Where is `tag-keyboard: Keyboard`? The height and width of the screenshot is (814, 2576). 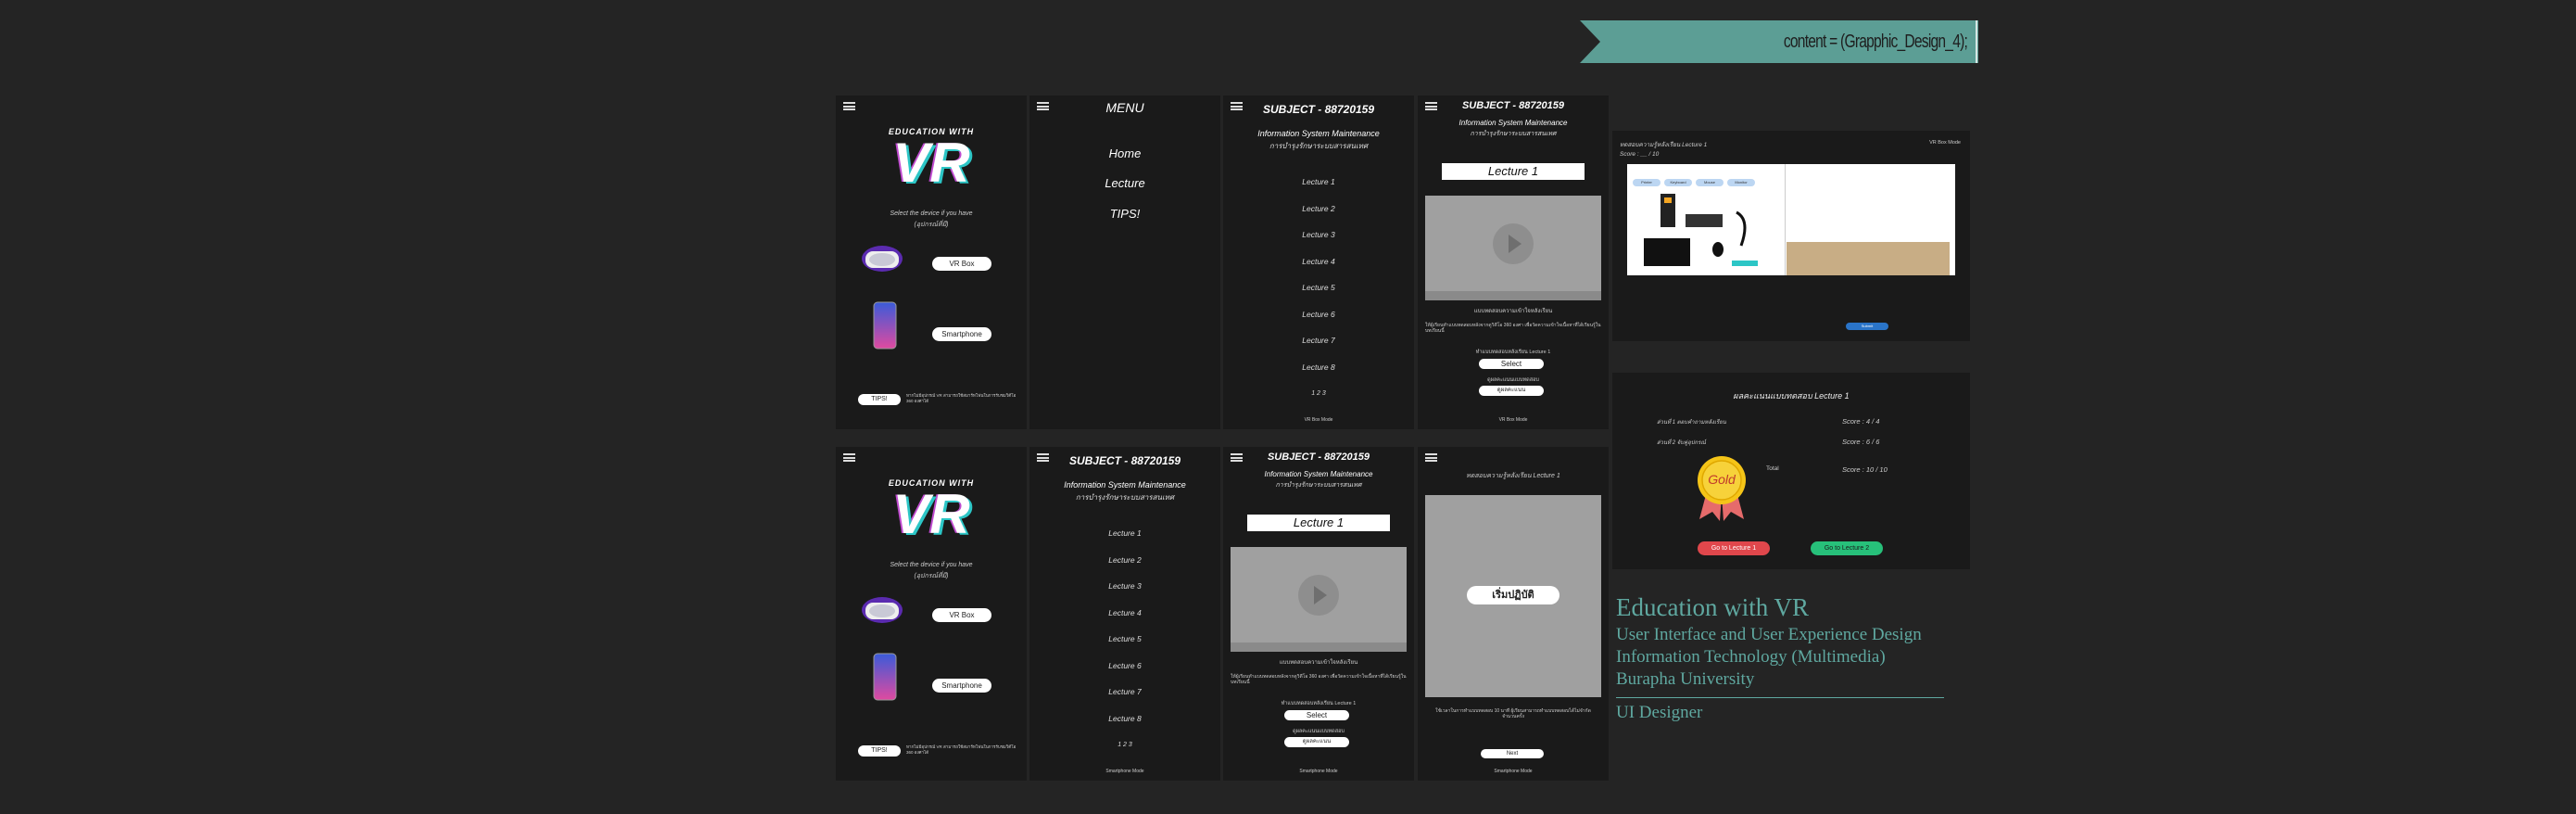
tag-keyboard: Keyboard is located at coordinates (1678, 182).